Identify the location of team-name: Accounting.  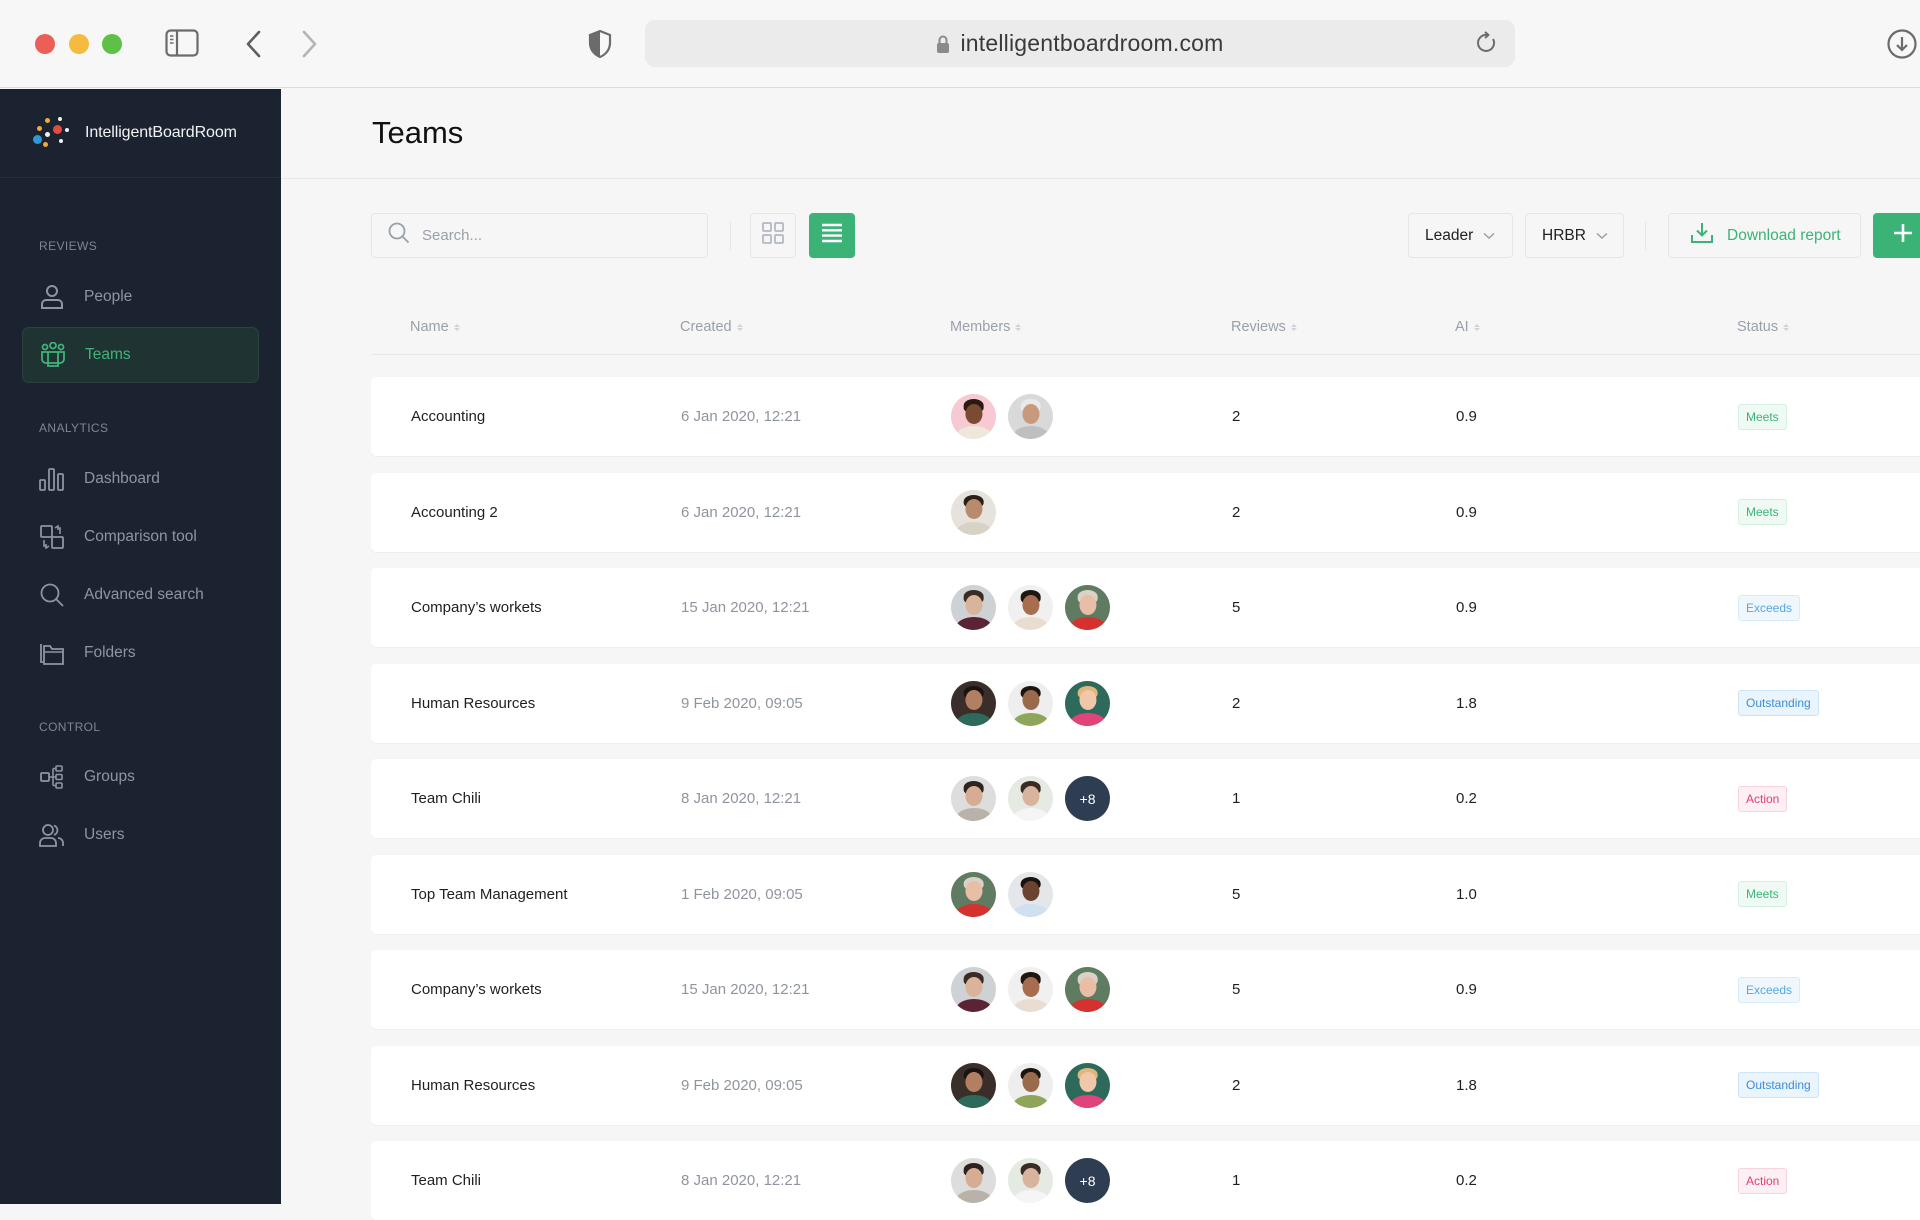
(448, 416).